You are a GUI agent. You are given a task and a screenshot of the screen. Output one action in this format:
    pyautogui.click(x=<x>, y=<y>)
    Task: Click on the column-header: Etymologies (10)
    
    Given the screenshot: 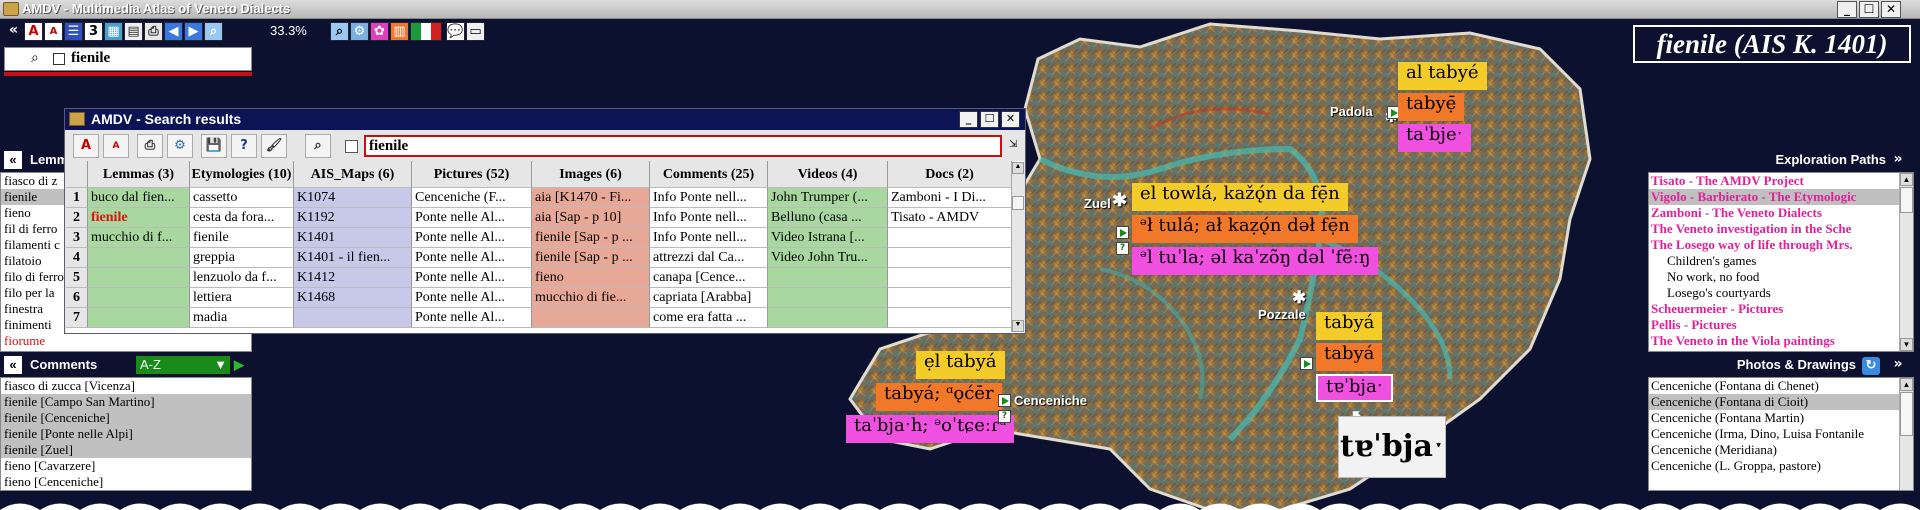 What is the action you would take?
    pyautogui.click(x=242, y=174)
    